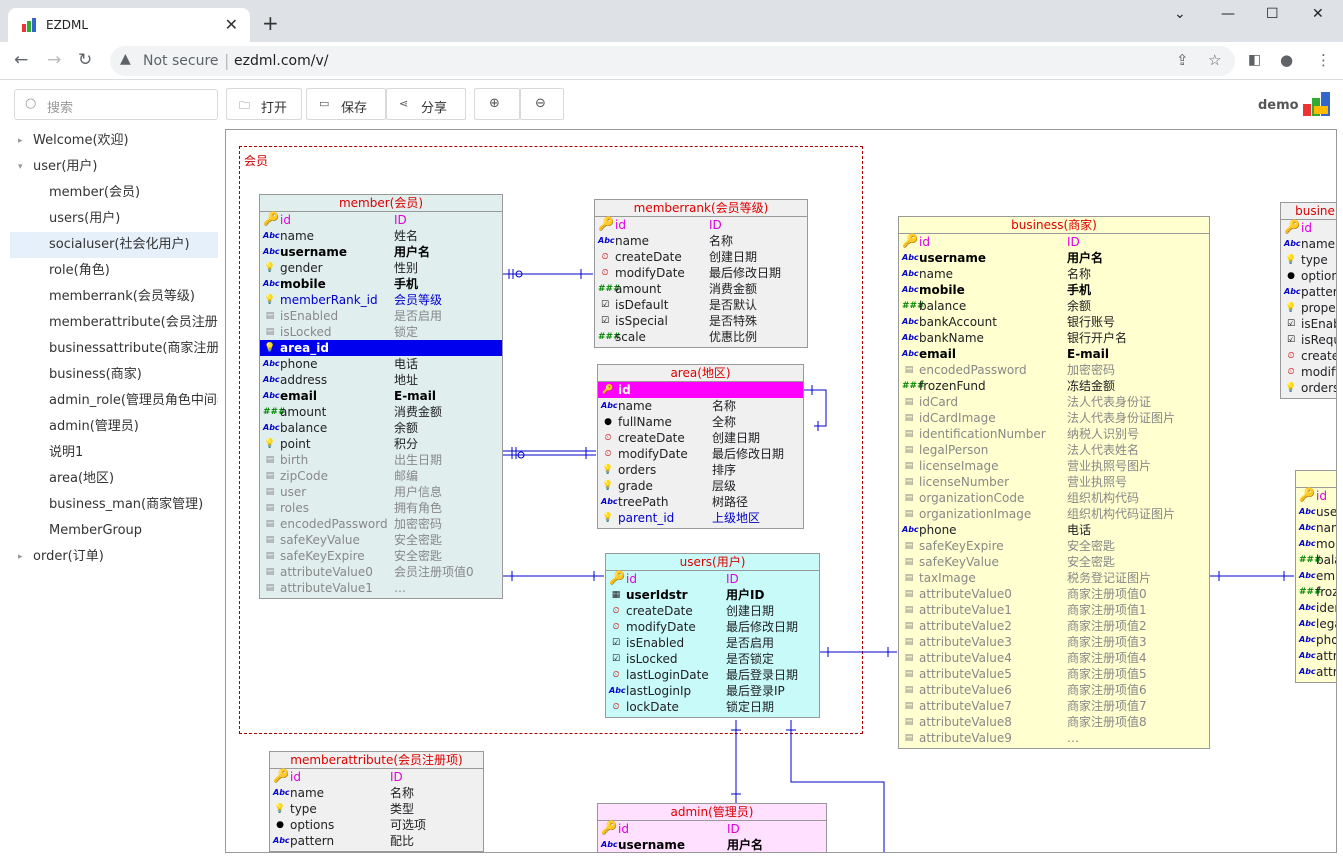 The image size is (1343, 858). What do you see at coordinates (1308, 308) in the screenshot?
I see `field-row: 💡 proper` at bounding box center [1308, 308].